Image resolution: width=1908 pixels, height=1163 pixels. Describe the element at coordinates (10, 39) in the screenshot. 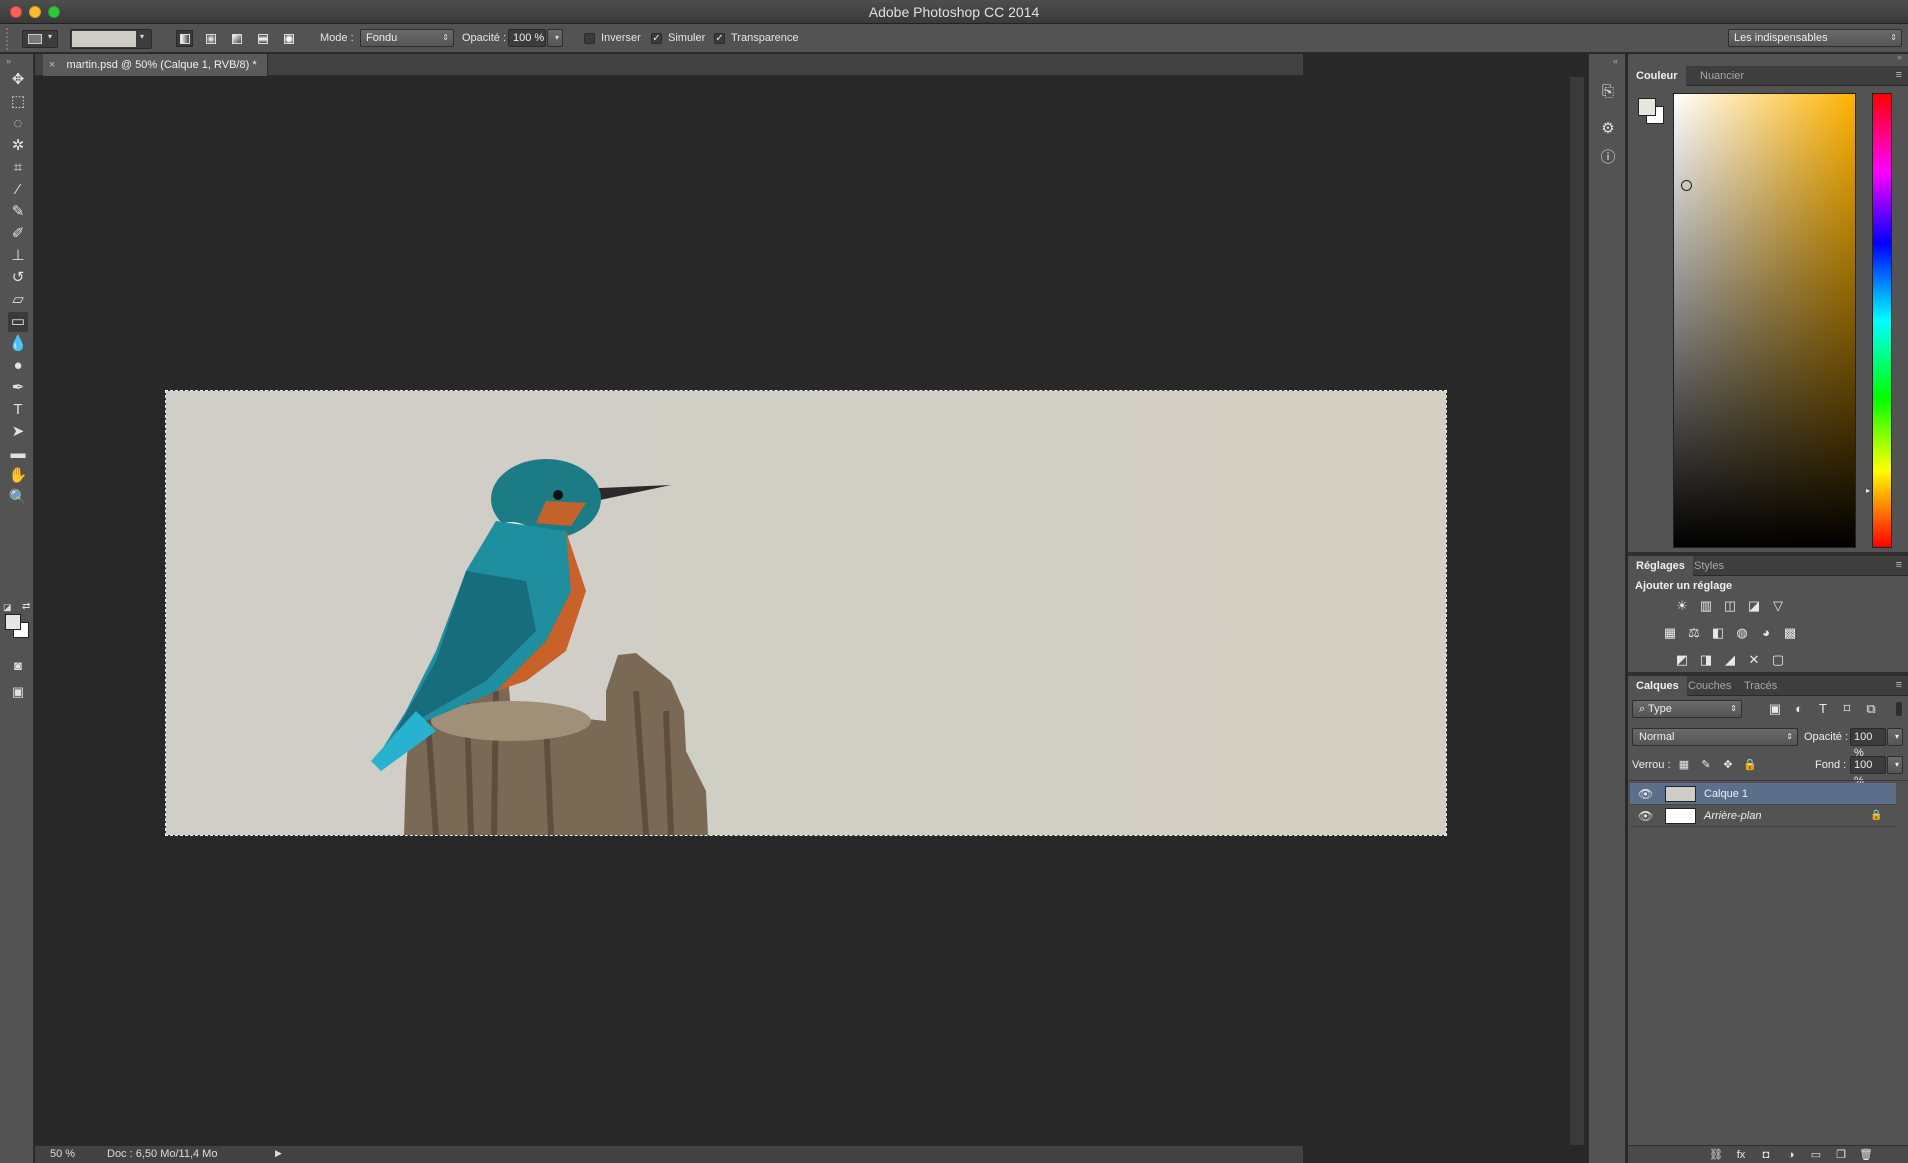

I see `grip-handle` at that location.